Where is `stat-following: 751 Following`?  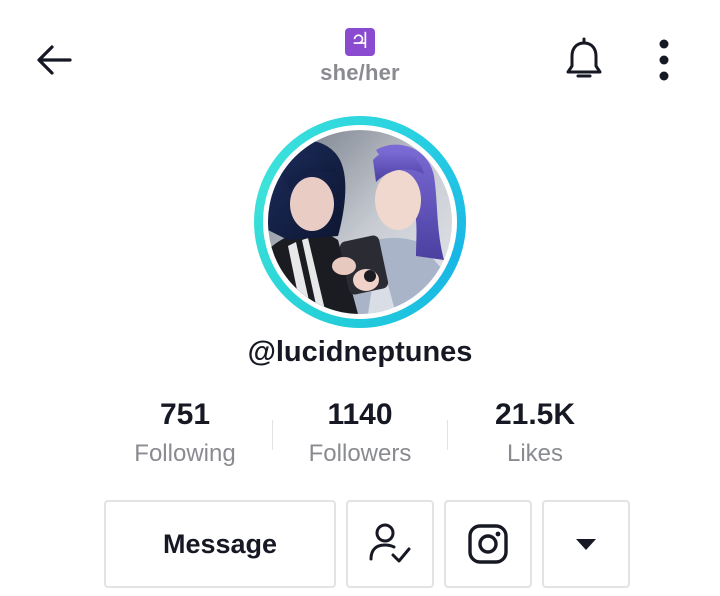 stat-following: 751 Following is located at coordinates (185, 432).